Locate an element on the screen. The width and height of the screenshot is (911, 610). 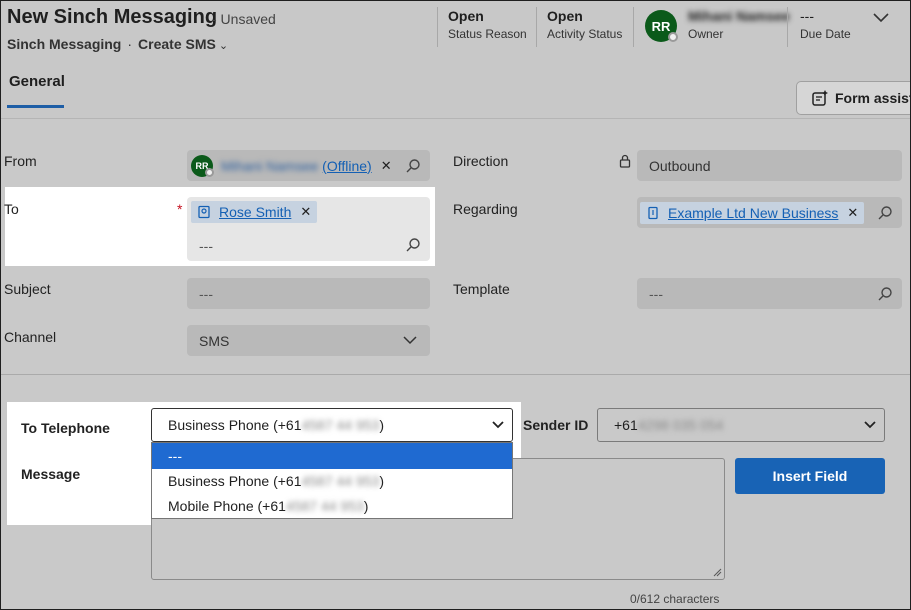
status-reason-field: Open Status Reason is located at coordinates (487, 24).